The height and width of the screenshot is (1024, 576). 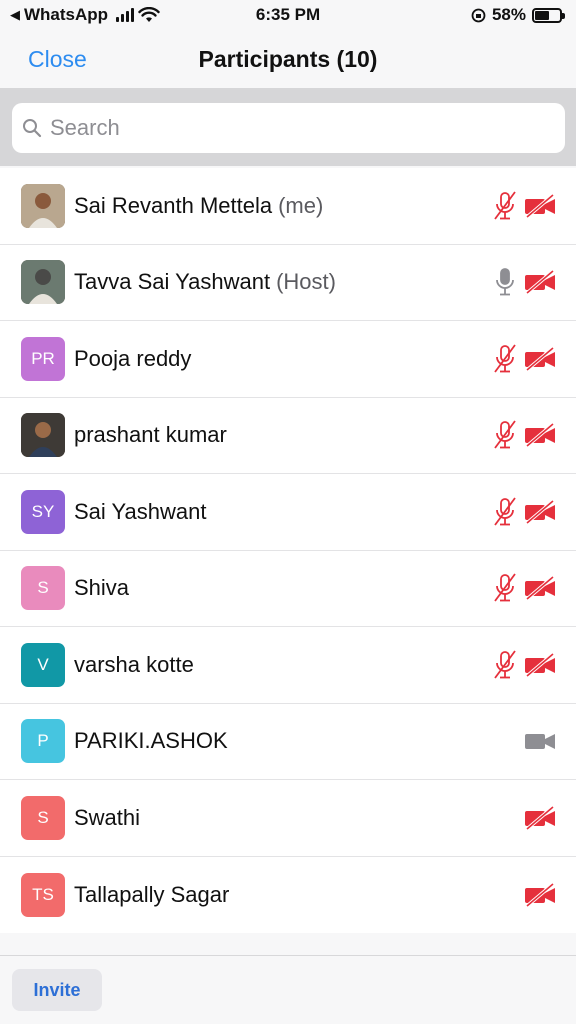 I want to click on camera-icon, so click(x=540, y=741).